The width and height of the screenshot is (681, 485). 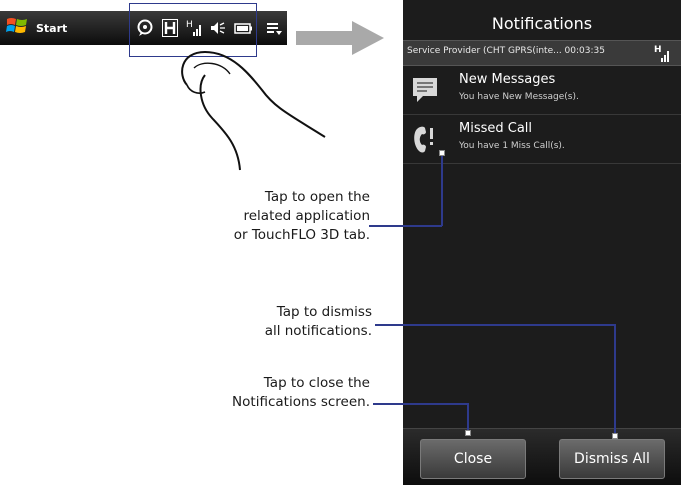 What do you see at coordinates (306, 216) in the screenshot?
I see `callout-line: related application` at bounding box center [306, 216].